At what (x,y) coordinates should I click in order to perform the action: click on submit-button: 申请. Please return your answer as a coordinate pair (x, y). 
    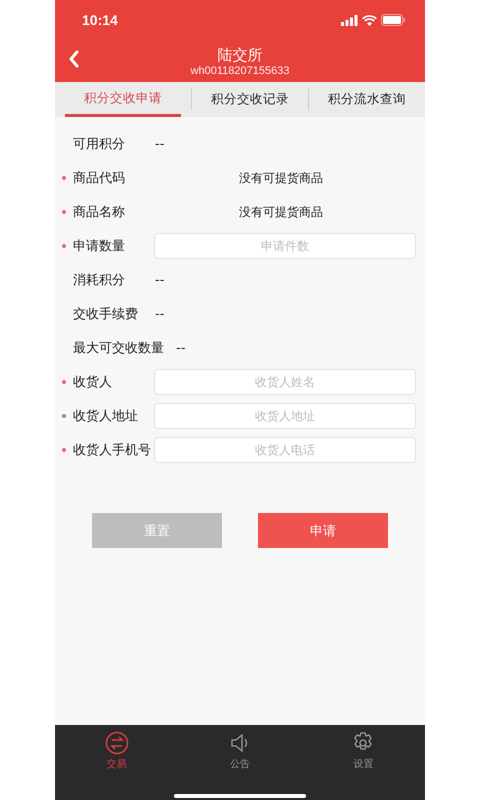
    Looking at the image, I should click on (323, 530).